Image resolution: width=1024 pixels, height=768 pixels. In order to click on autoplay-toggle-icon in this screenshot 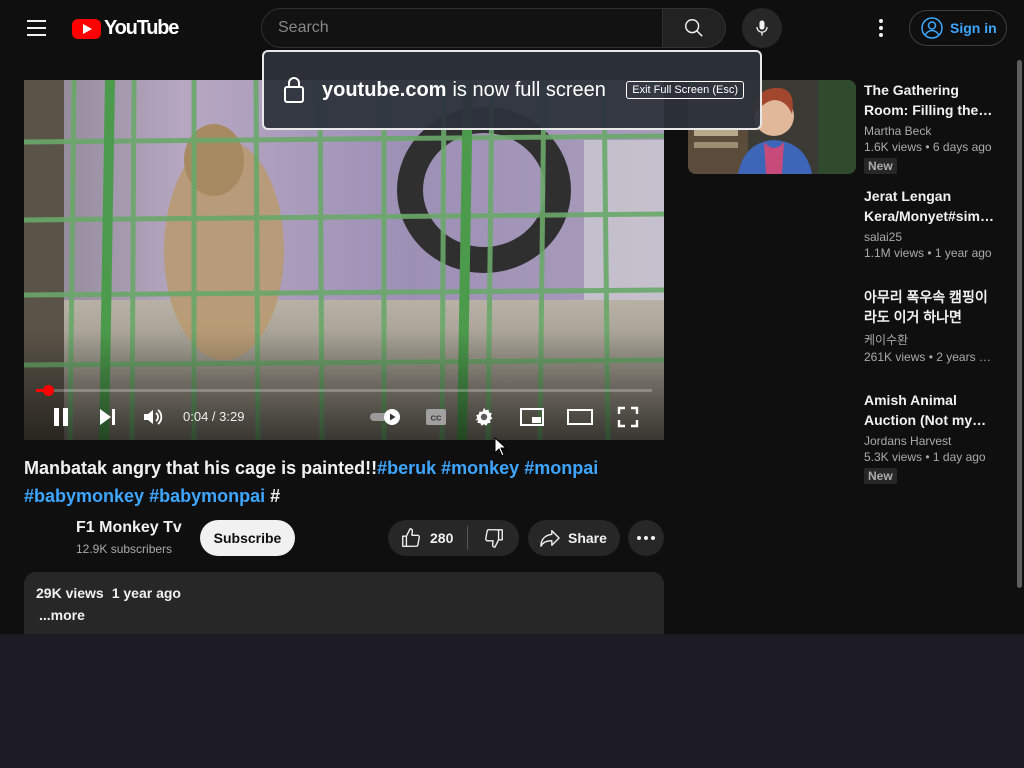, I will do `click(385, 417)`.